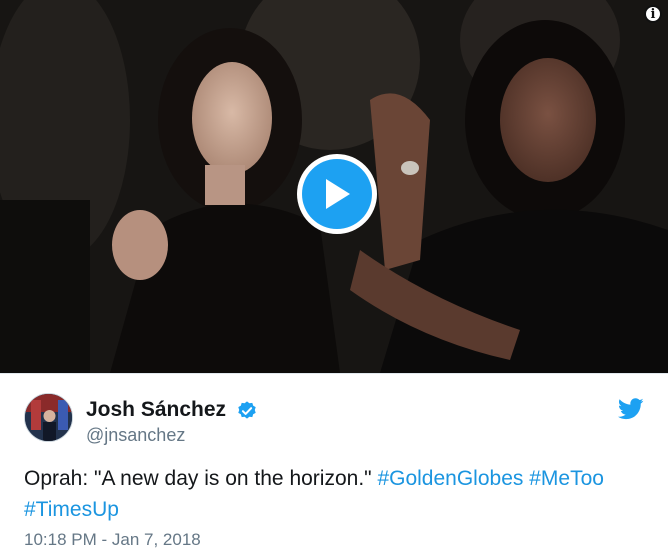 The height and width of the screenshot is (555, 668). What do you see at coordinates (631, 409) in the screenshot?
I see `twitter-bird-icon` at bounding box center [631, 409].